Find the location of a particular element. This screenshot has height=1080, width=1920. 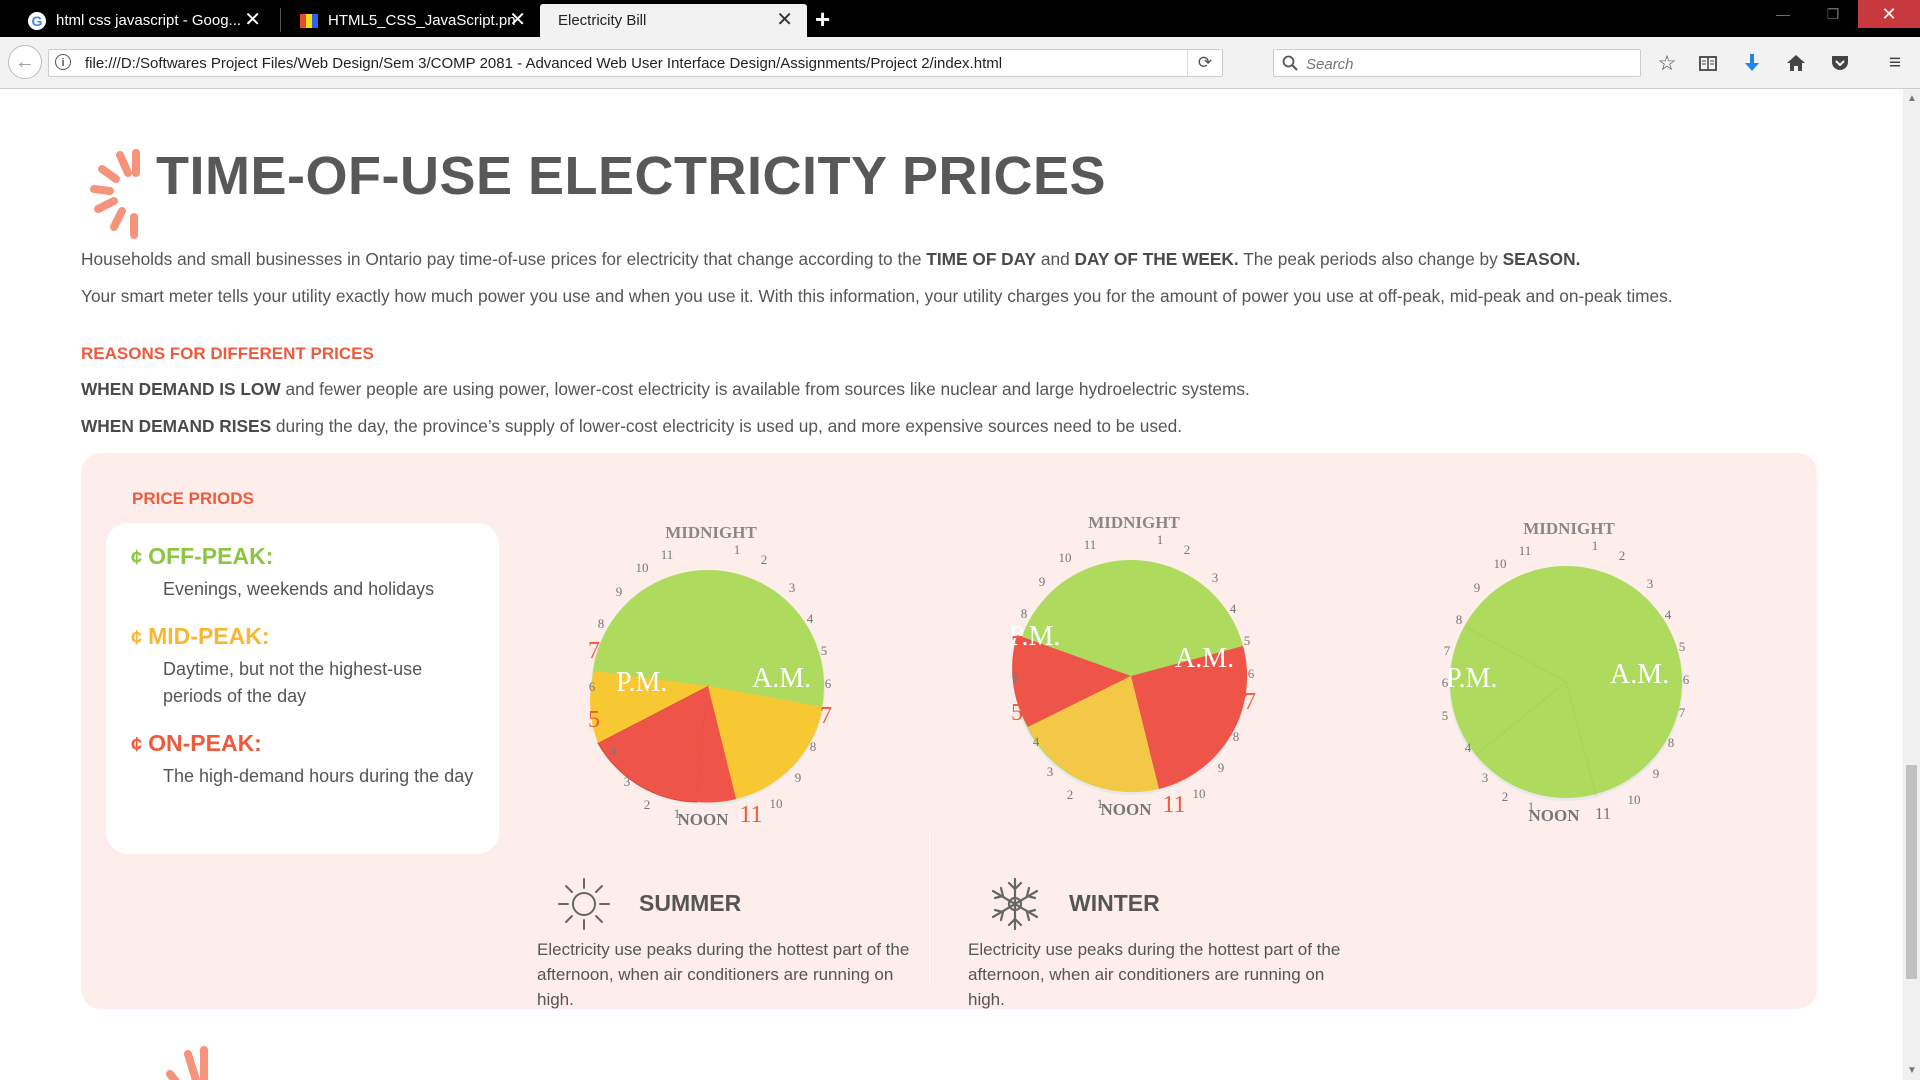

reasons-heading: REASONS FOR DIFFERENT PRICES is located at coordinates (227, 353).